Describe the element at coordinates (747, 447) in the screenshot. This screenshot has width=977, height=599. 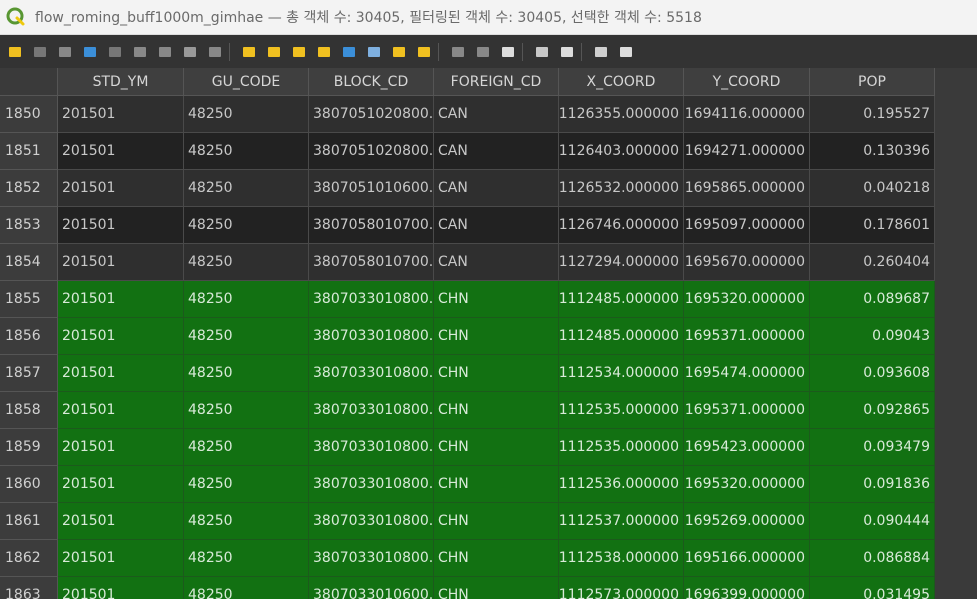
I see `cell-y-coord: 1695423.000000` at that location.